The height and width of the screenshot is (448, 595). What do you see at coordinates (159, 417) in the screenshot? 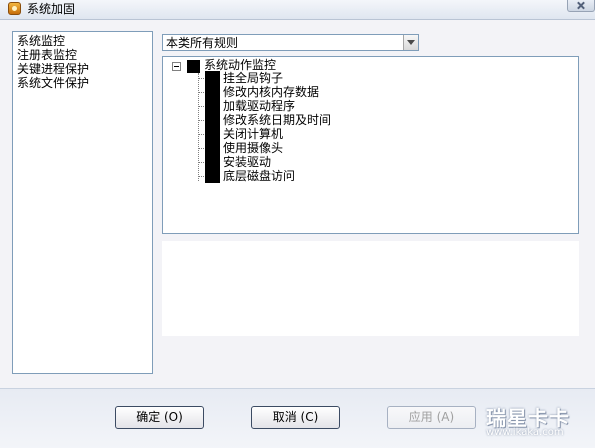
I see `ok-button: 确定 (O)` at bounding box center [159, 417].